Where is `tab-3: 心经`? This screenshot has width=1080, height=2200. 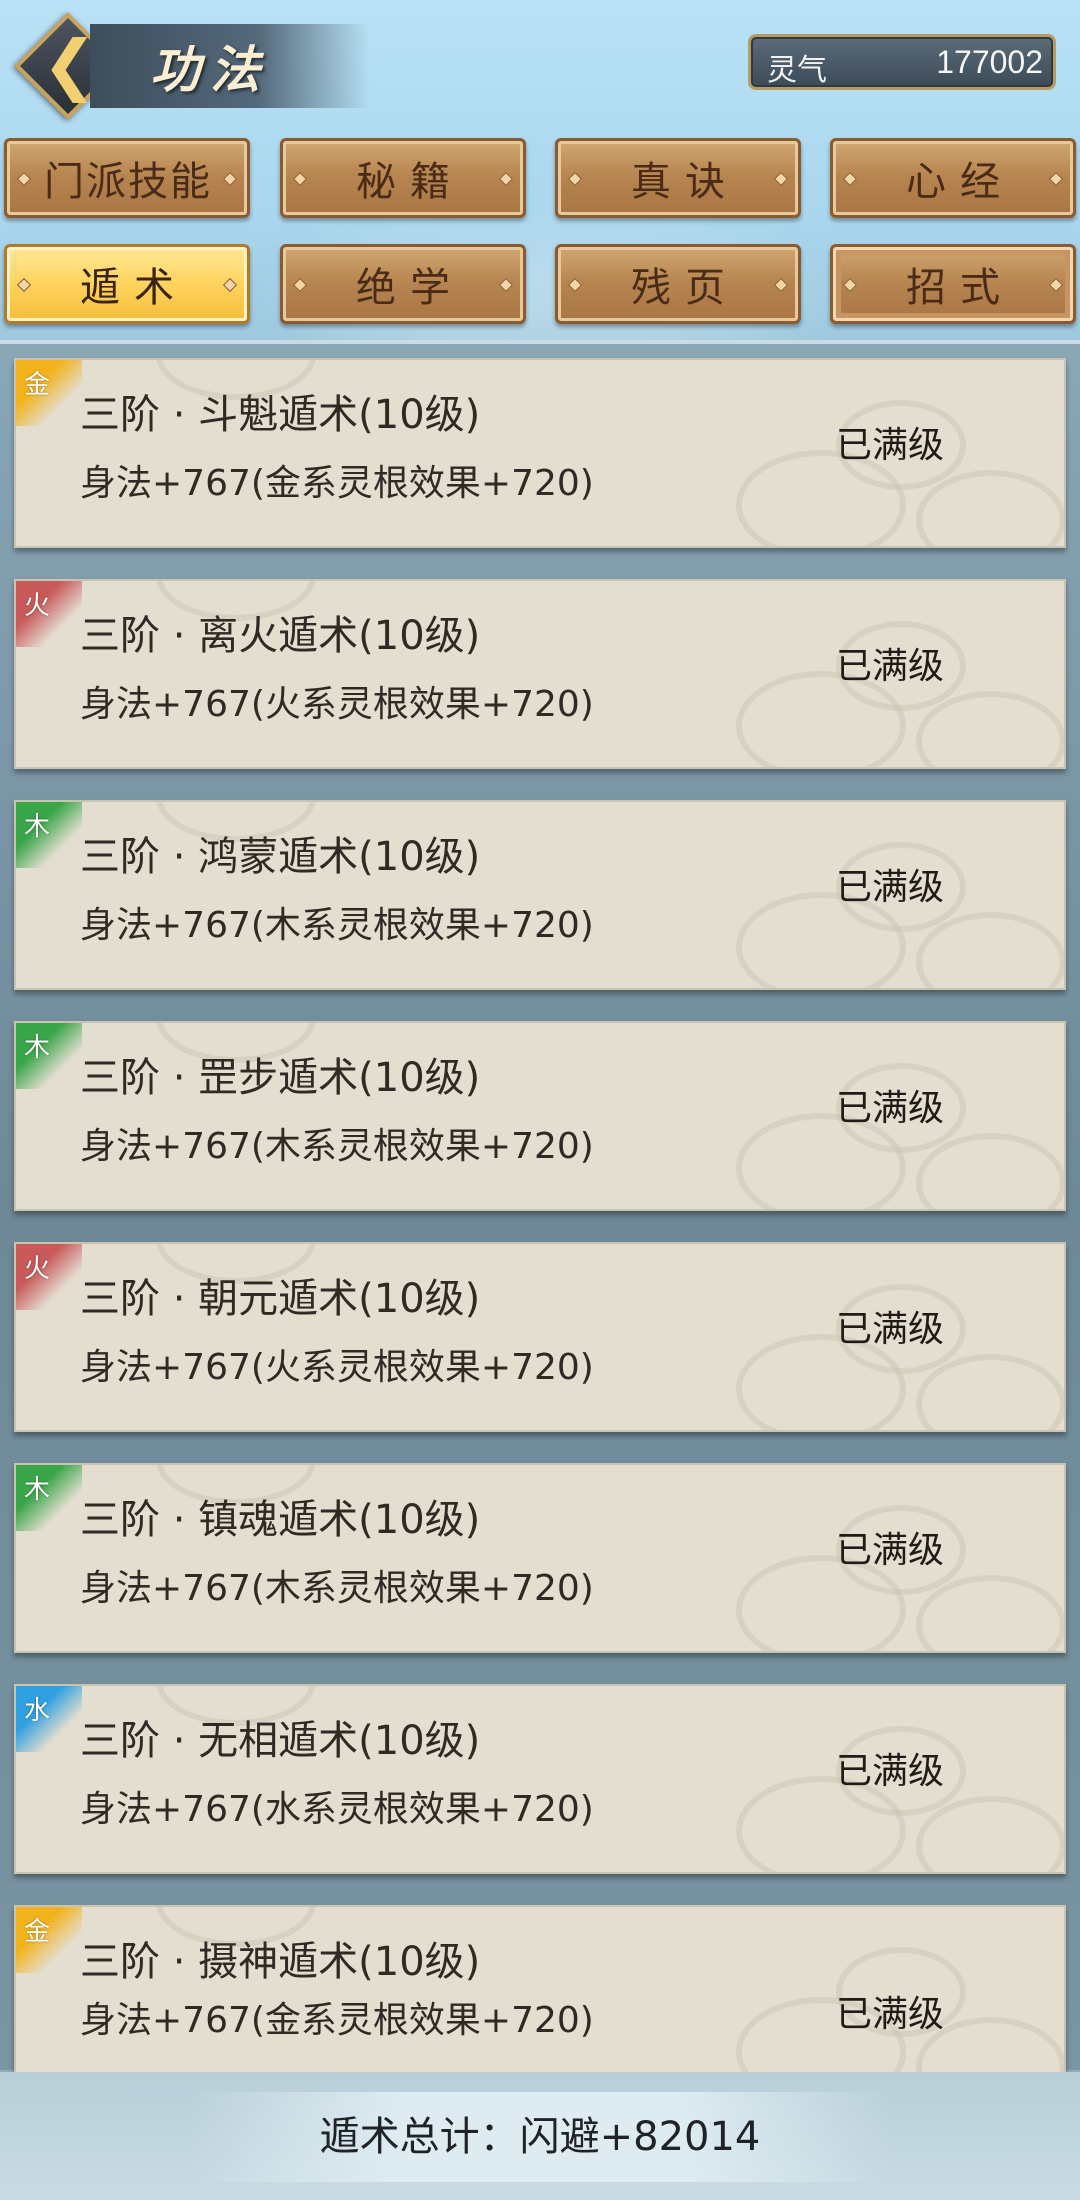
tab-3: 心经 is located at coordinates (953, 178).